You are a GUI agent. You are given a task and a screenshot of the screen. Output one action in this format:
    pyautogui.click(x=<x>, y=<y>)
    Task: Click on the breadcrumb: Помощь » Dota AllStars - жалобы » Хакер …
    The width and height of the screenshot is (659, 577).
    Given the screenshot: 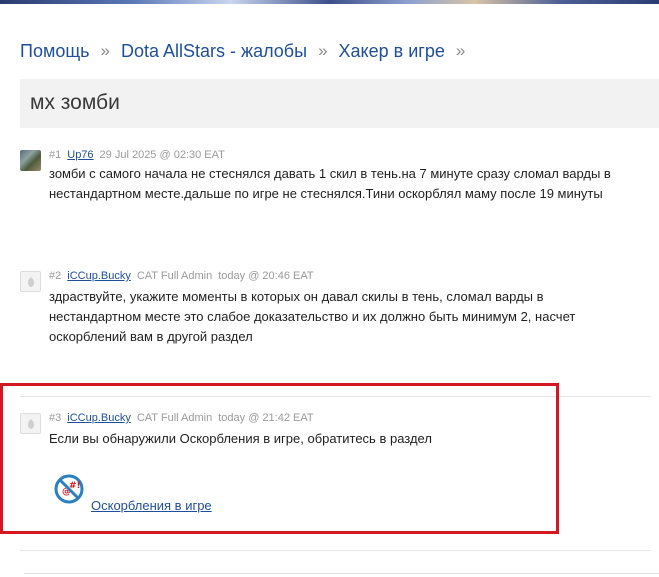 What is the action you would take?
    pyautogui.click(x=248, y=51)
    